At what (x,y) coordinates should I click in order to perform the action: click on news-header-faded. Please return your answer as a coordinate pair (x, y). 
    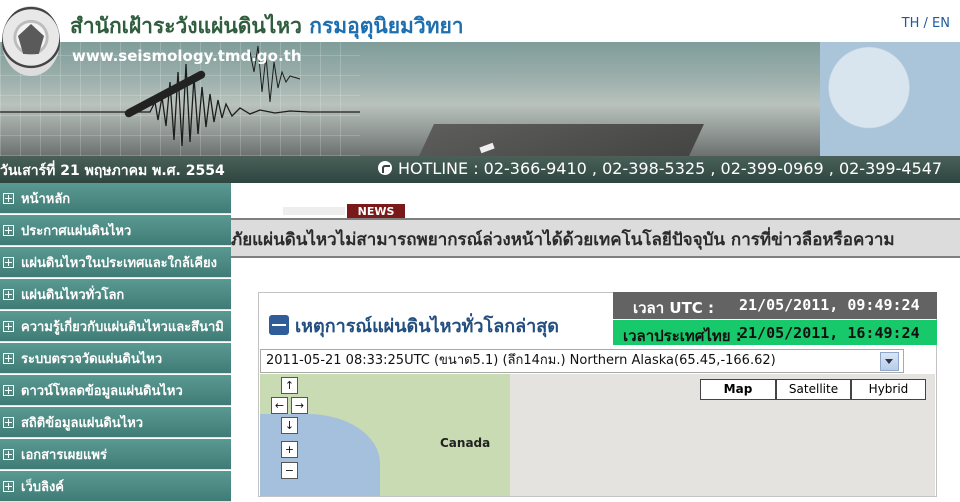
    Looking at the image, I should click on (314, 211).